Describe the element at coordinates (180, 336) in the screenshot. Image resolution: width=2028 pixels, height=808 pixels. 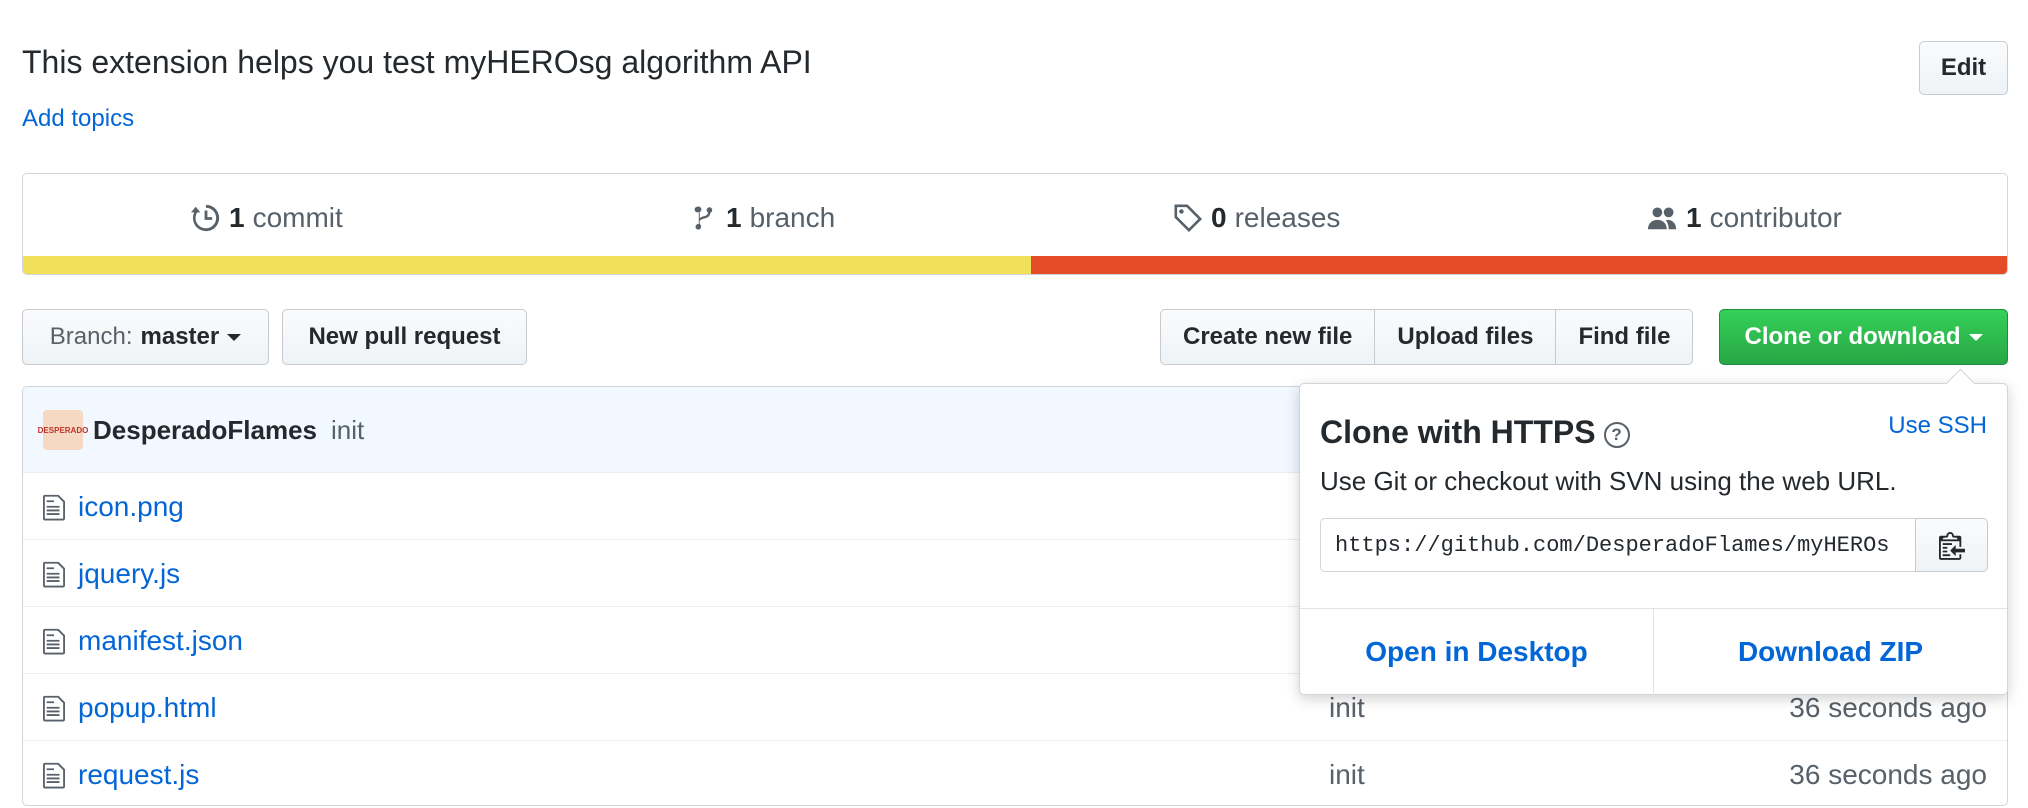
I see `branch-name: master` at that location.